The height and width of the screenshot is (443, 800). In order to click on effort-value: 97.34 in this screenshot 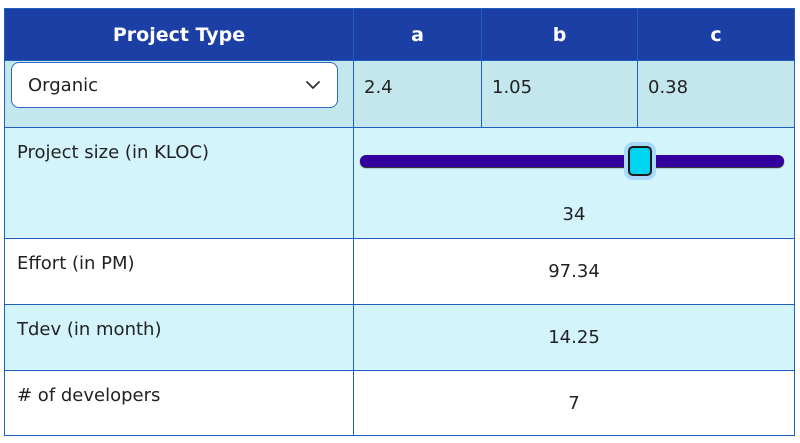, I will do `click(574, 272)`.